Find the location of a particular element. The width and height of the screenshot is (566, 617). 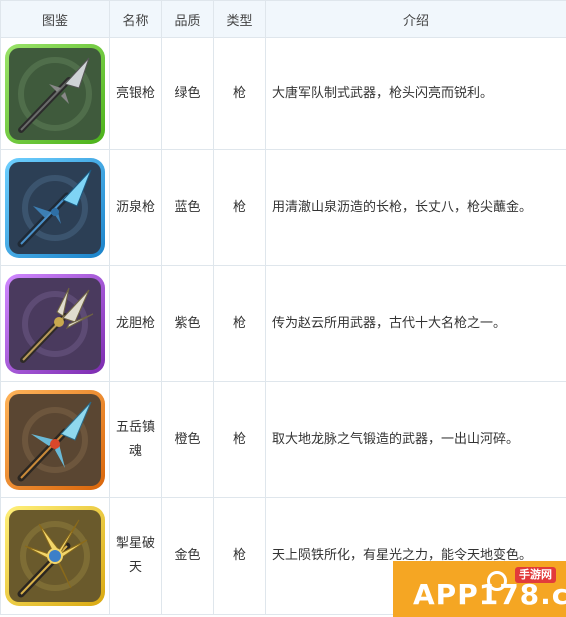

weapon-intro: 用清澈山泉沥造的长枪，长丈八，枪尖蘸金。 is located at coordinates (415, 207).